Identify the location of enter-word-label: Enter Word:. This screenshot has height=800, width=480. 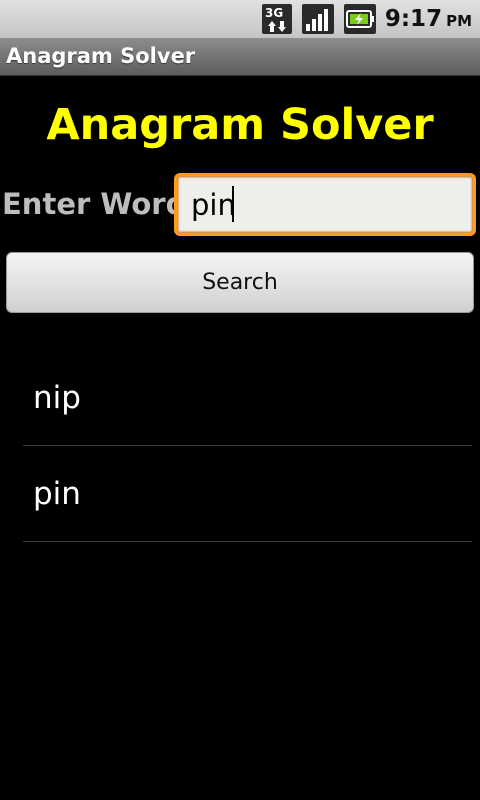
(100, 204).